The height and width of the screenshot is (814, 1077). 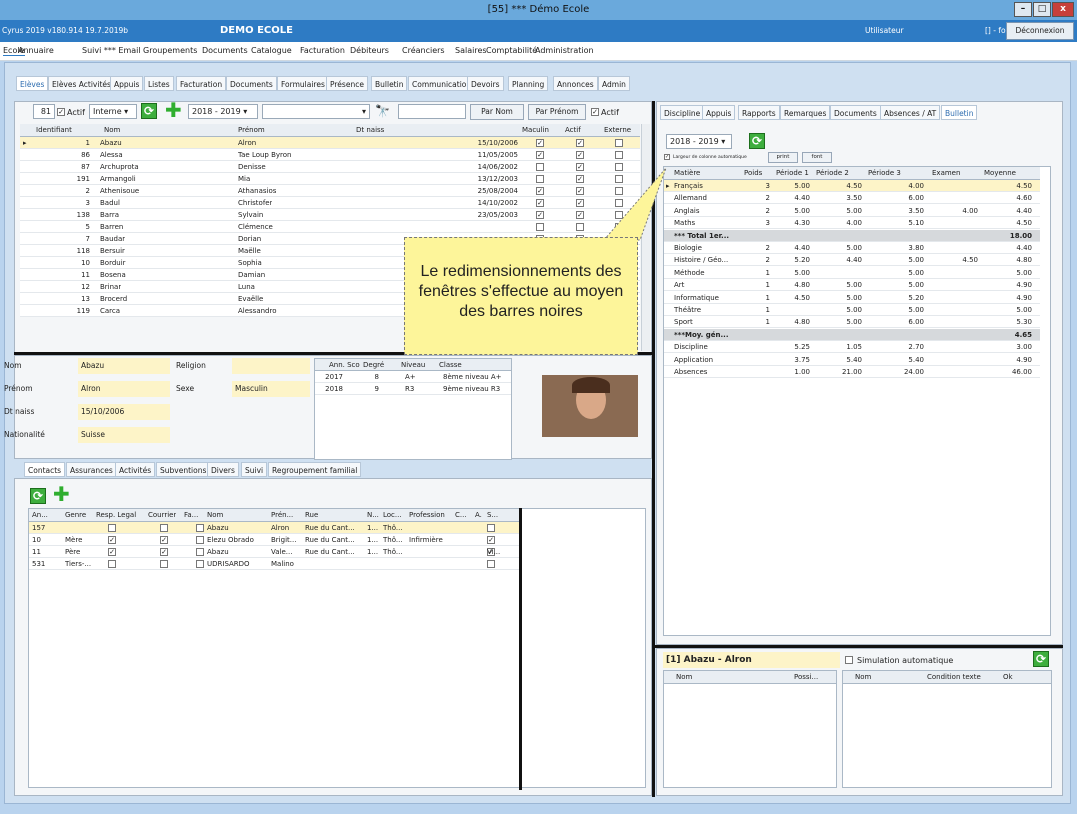 What do you see at coordinates (852, 285) in the screenshot?
I see `bulletin-row: Art 1 4.80 5.00 5.00 4.90` at bounding box center [852, 285].